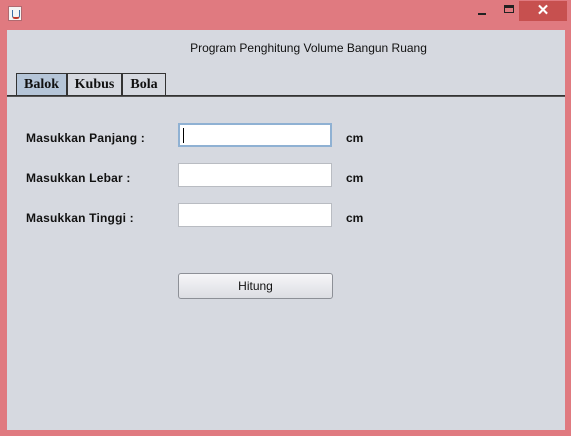 Image resolution: width=571 pixels, height=436 pixels. I want to click on panjang-unit: cm, so click(355, 138).